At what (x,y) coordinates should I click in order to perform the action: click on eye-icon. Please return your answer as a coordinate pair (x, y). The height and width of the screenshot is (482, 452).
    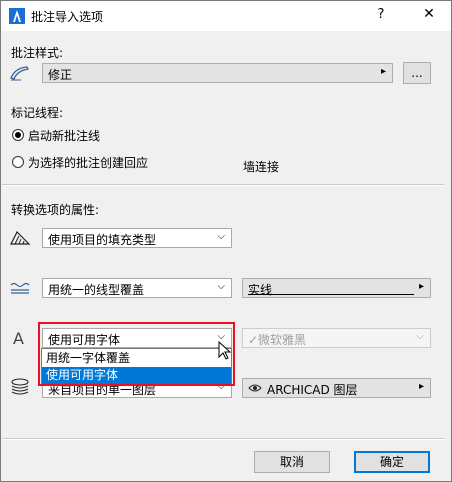
    Looking at the image, I should click on (255, 388).